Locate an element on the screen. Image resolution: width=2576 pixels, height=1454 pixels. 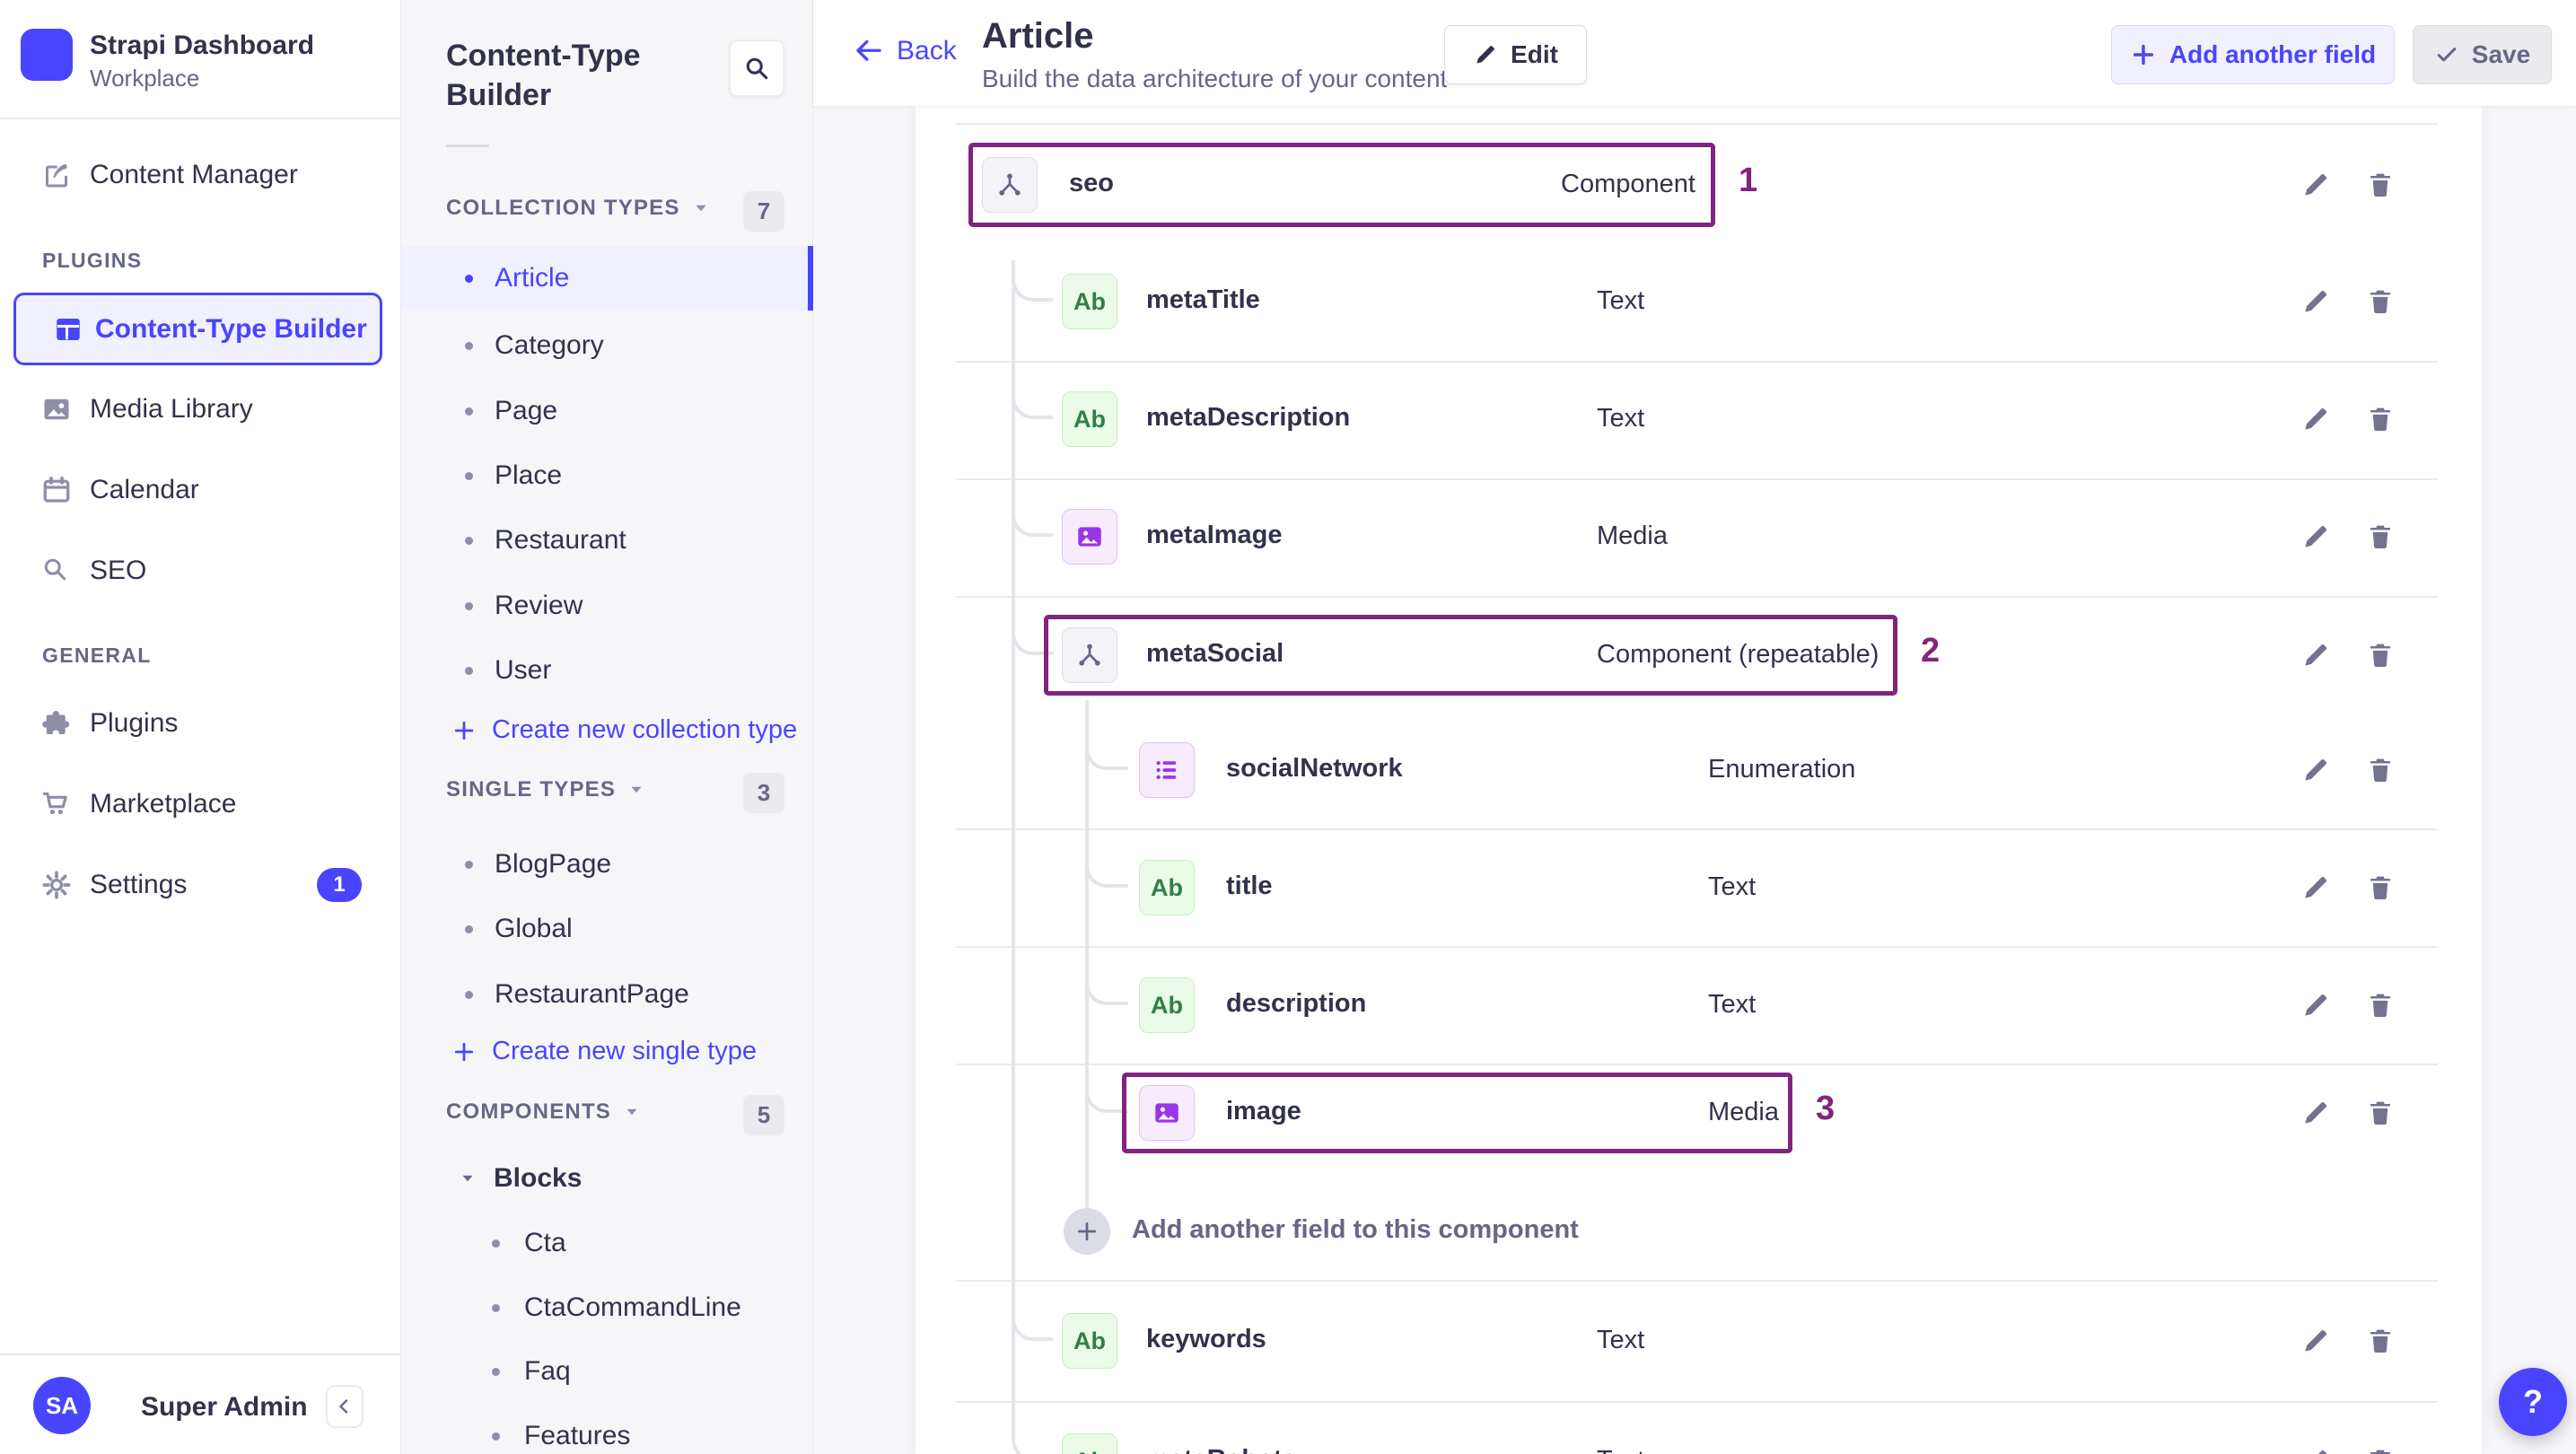
back-arrow-icon is located at coordinates (869, 51).